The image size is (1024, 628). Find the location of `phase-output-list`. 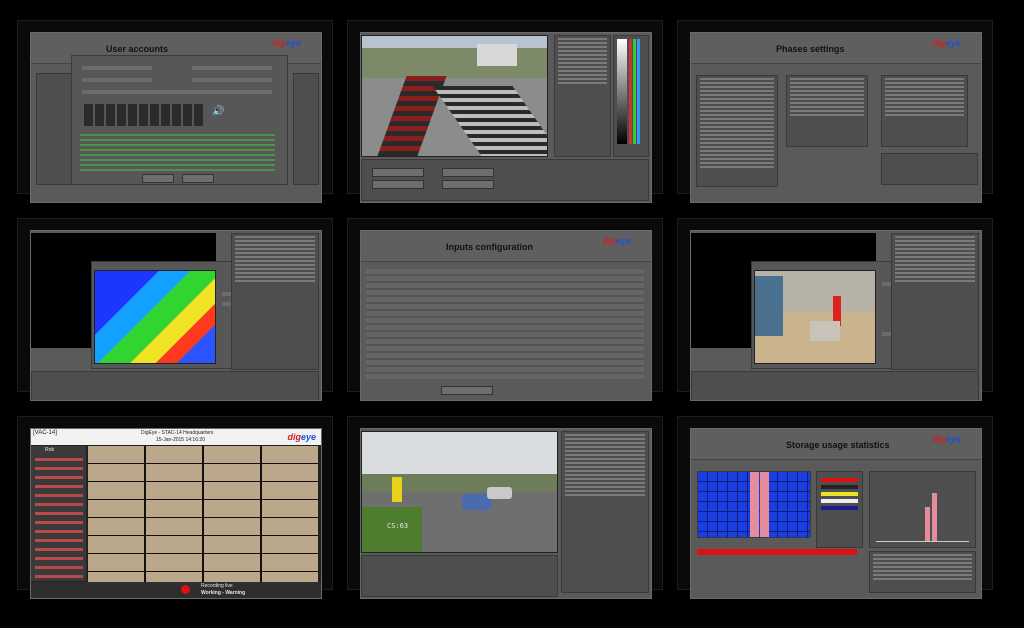

phase-output-list is located at coordinates (924, 111).